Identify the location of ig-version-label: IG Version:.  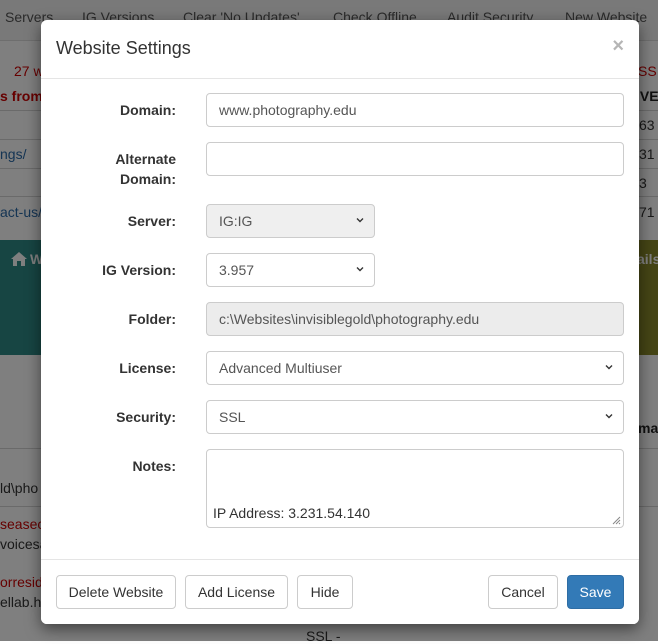
(139, 270).